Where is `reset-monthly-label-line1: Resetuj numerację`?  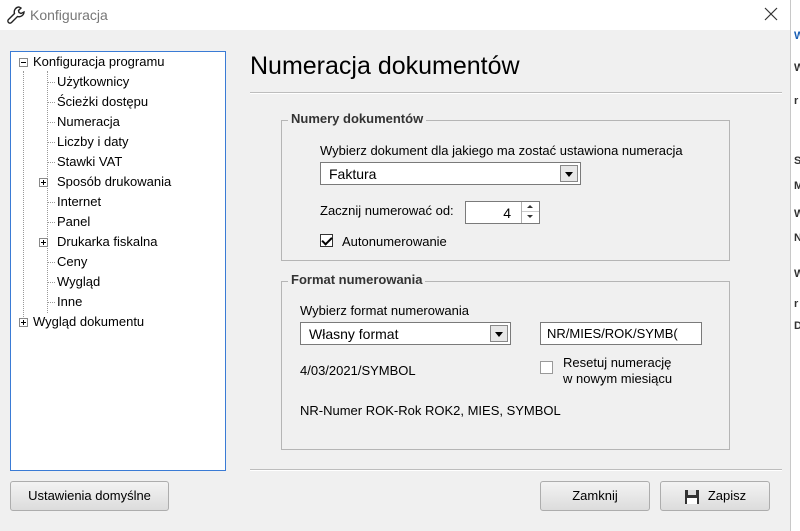
reset-monthly-label-line1: Resetuj numerację is located at coordinates (617, 362).